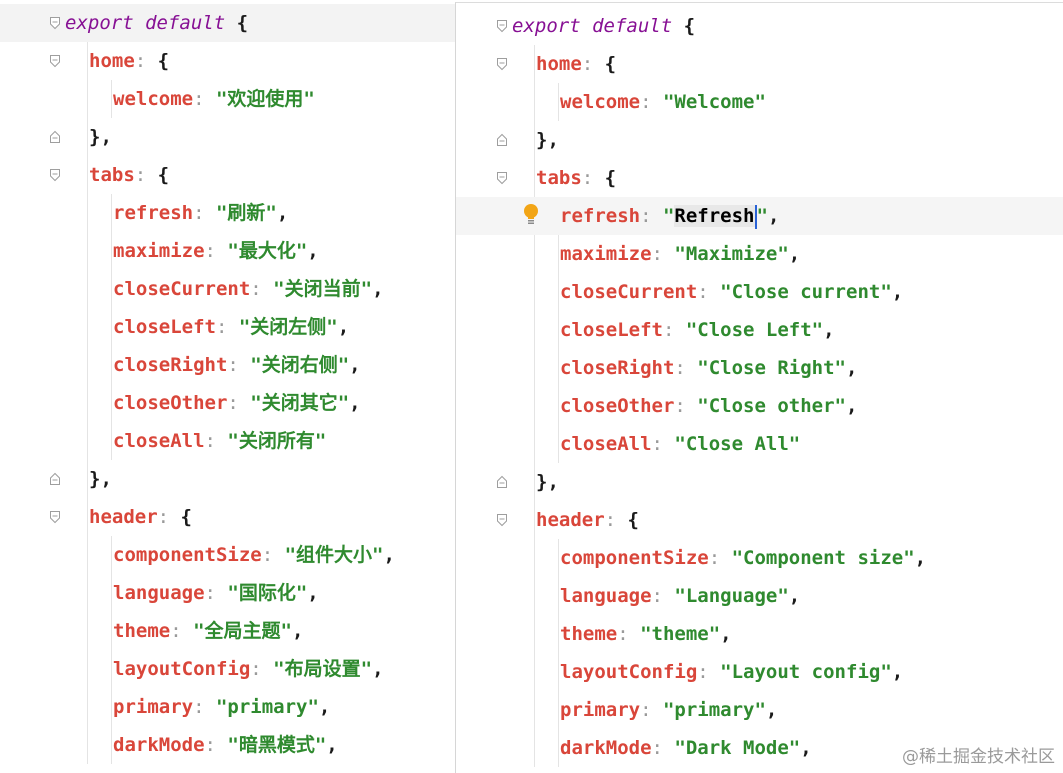 This screenshot has height=773, width=1063. I want to click on code-line: welcome: "Welcome", so click(759, 102).